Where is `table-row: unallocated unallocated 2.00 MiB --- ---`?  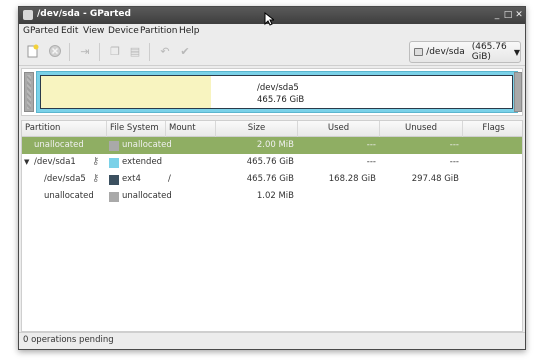
table-row: unallocated unallocated 2.00 MiB --- --- is located at coordinates (272, 145).